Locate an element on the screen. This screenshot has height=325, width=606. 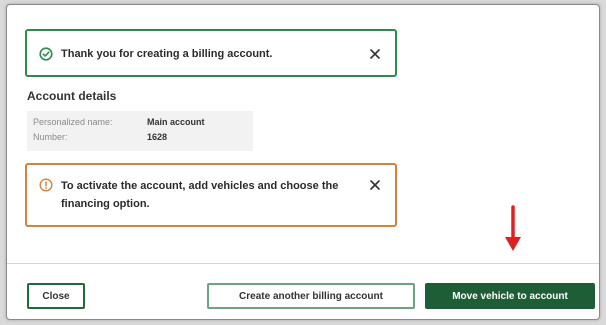
create-another-billing-account-button: Create another billing account is located at coordinates (311, 296).